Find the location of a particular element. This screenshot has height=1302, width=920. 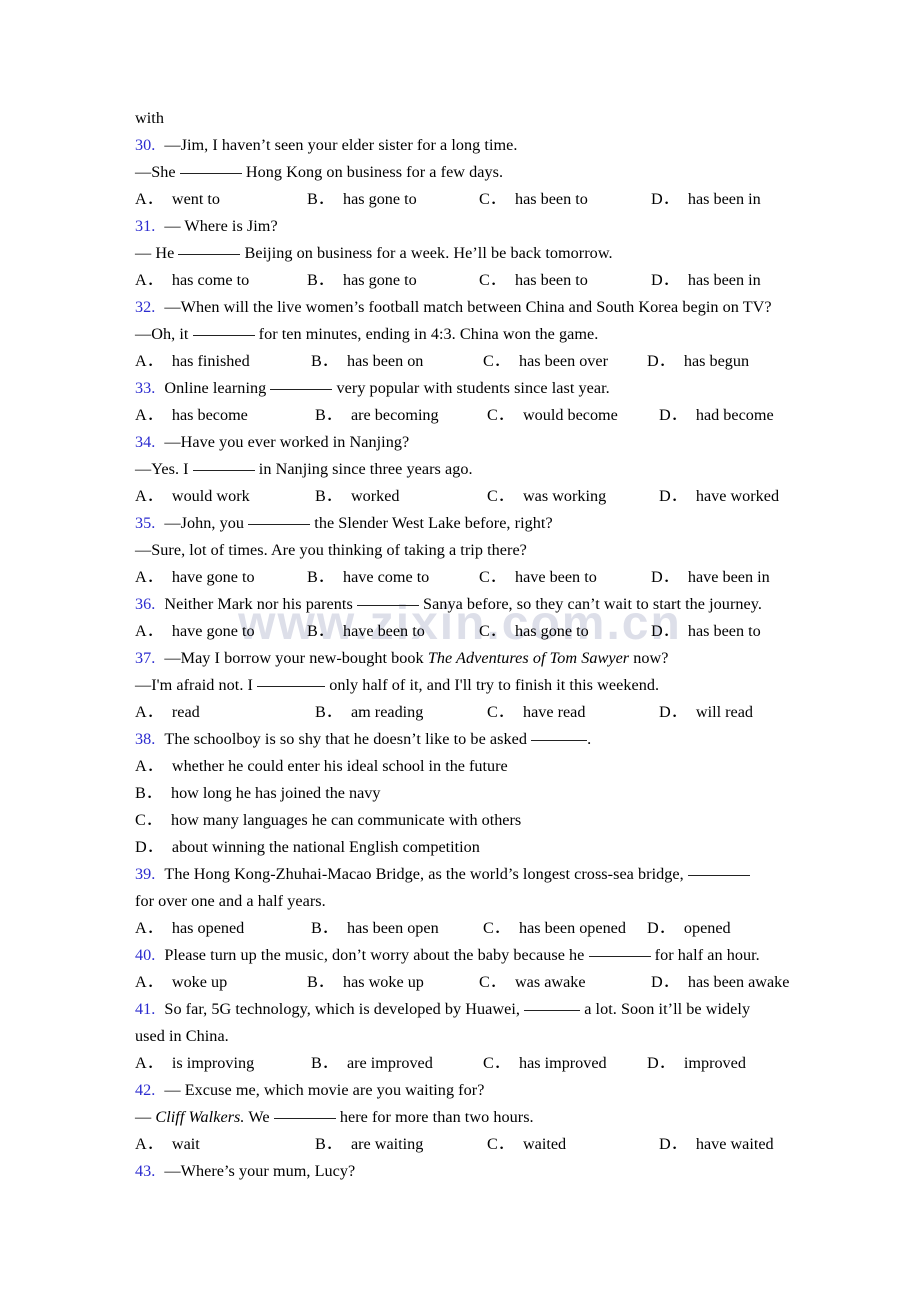

option-a: A． has opened is located at coordinates (189, 928).